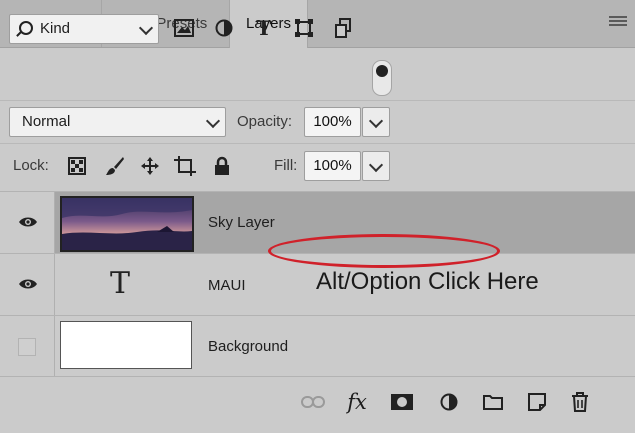 This screenshot has width=635, height=433. I want to click on toggle-knob, so click(382, 71).